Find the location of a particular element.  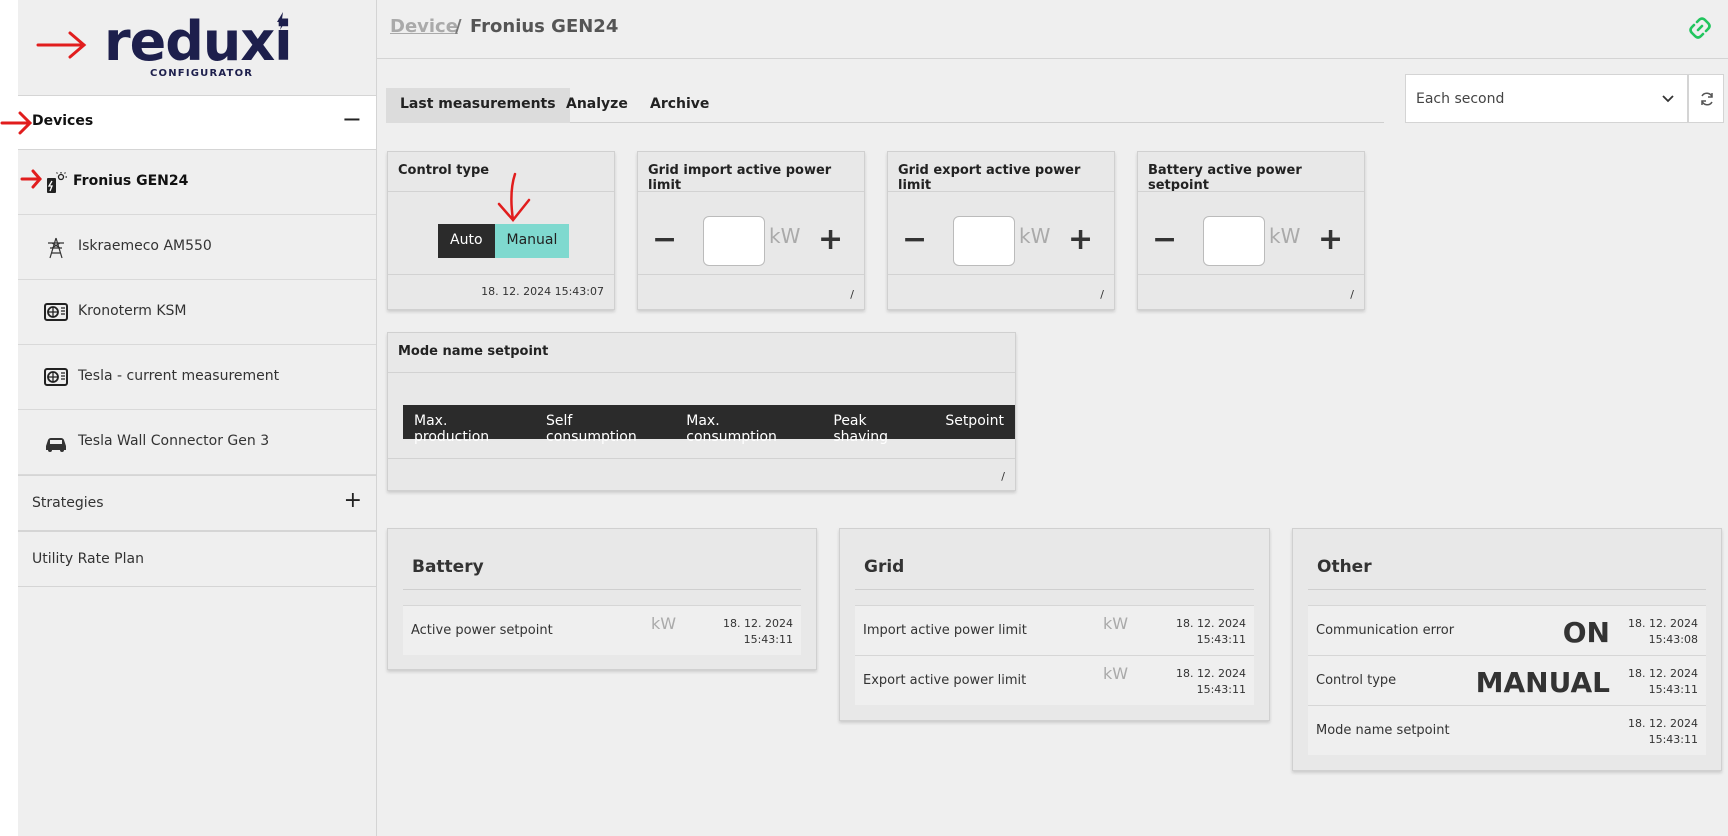

nav-strategies: Strategies + is located at coordinates (197, 503).